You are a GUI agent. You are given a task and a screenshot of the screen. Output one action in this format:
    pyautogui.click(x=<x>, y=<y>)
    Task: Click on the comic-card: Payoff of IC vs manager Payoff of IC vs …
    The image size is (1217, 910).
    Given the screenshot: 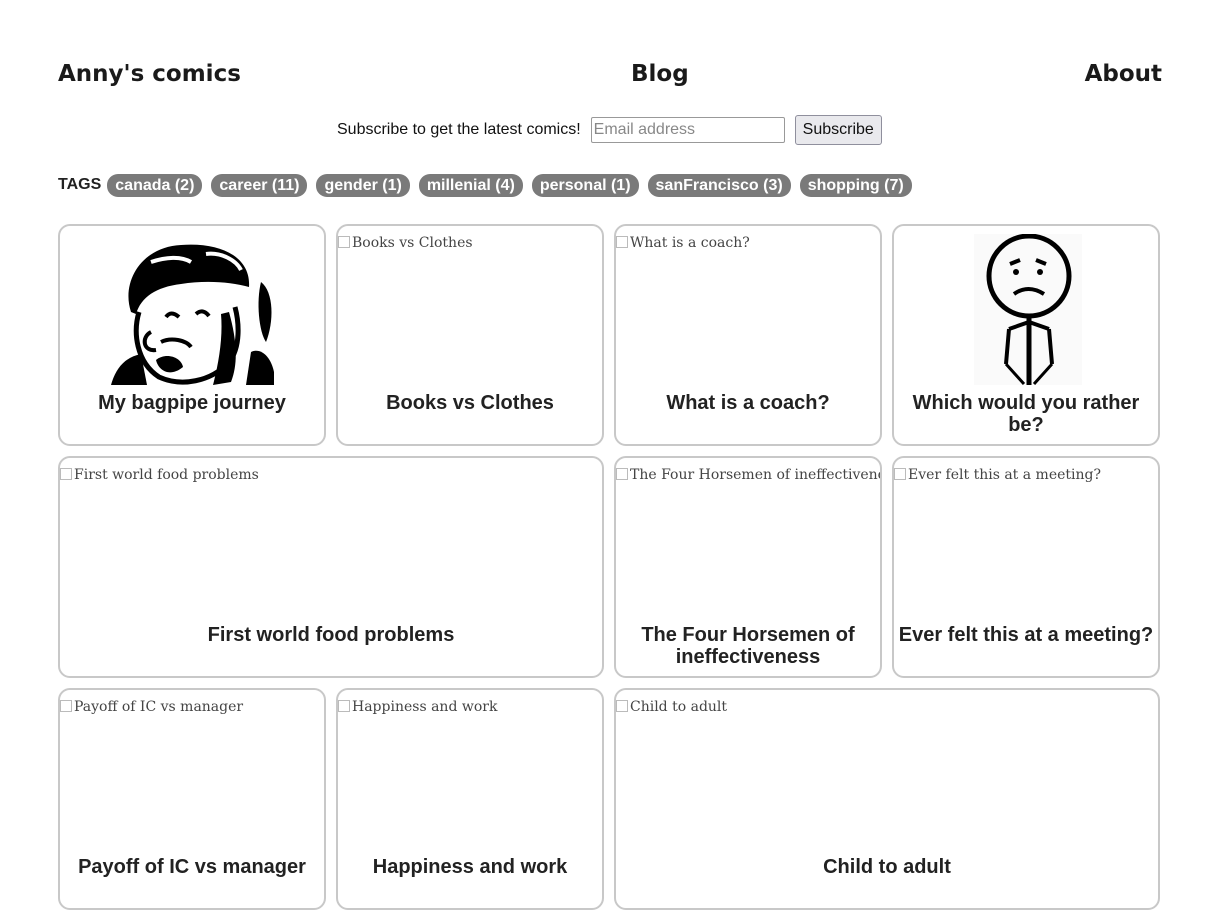 What is the action you would take?
    pyautogui.click(x=192, y=799)
    